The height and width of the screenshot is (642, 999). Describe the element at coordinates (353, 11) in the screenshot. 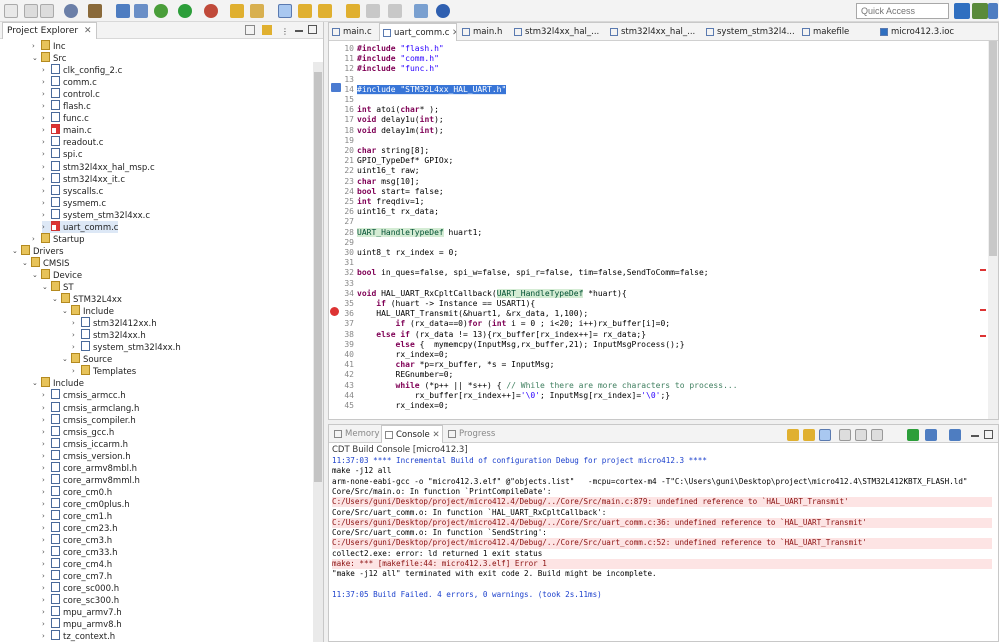

I see `back-icon` at that location.